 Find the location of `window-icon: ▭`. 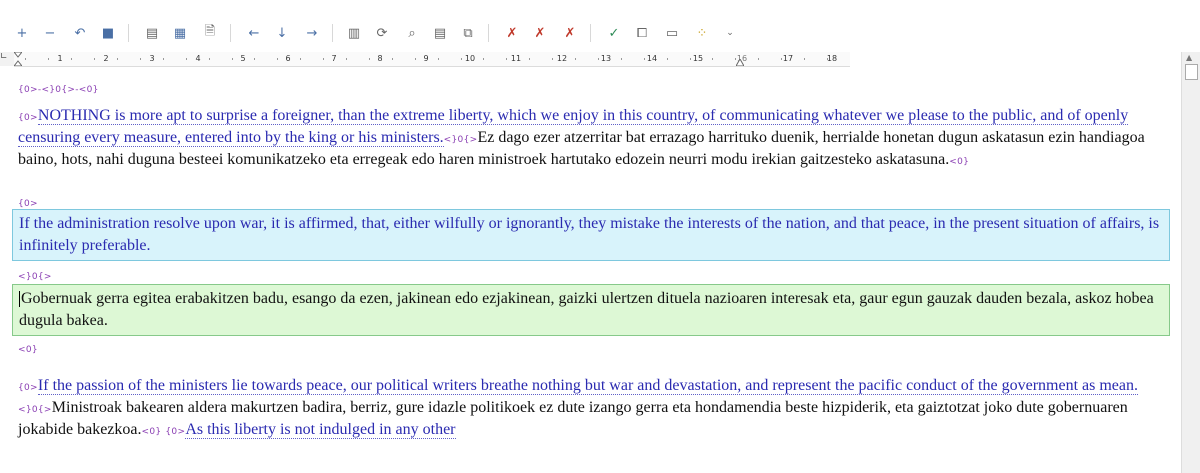

window-icon: ▭ is located at coordinates (672, 33).